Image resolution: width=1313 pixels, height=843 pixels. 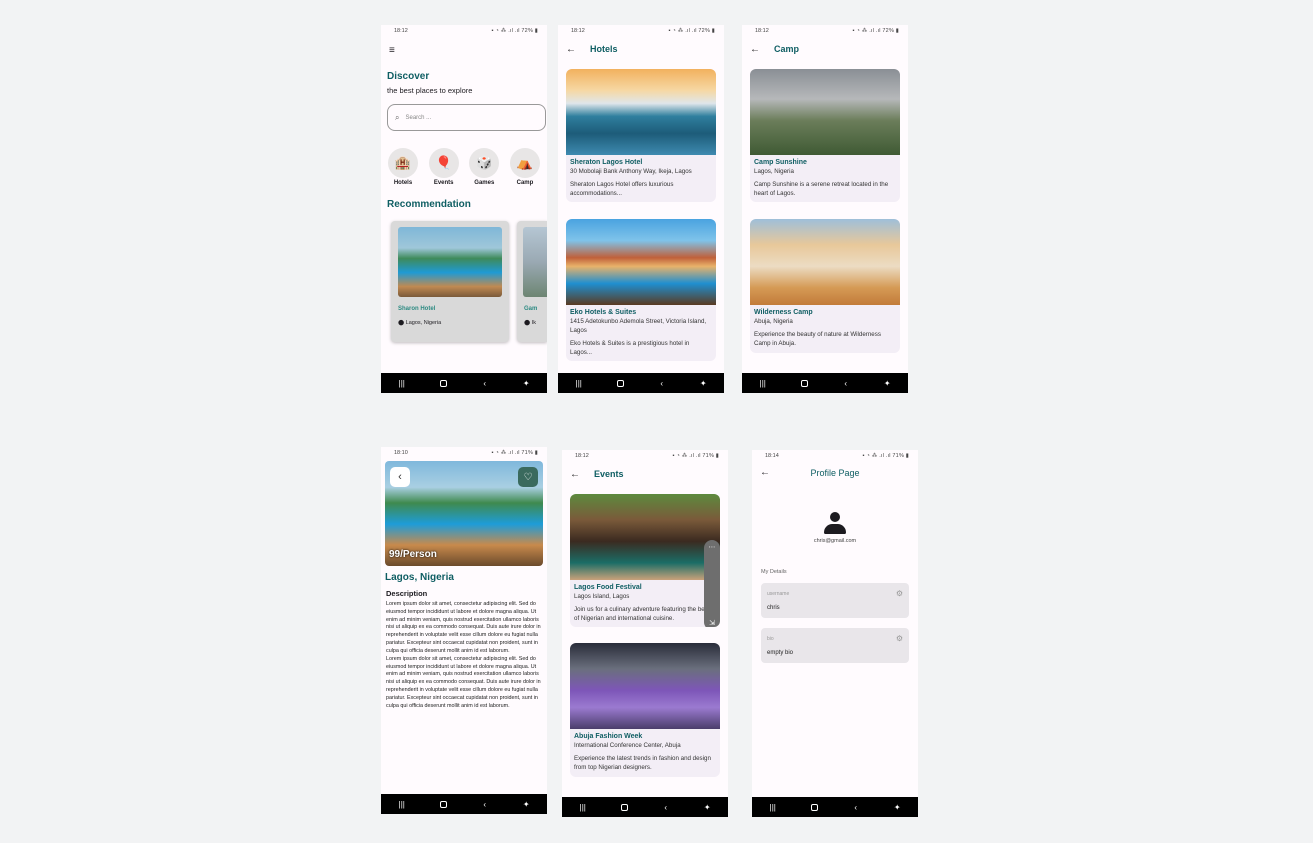 I want to click on back-button: ‹, so click(x=400, y=477).